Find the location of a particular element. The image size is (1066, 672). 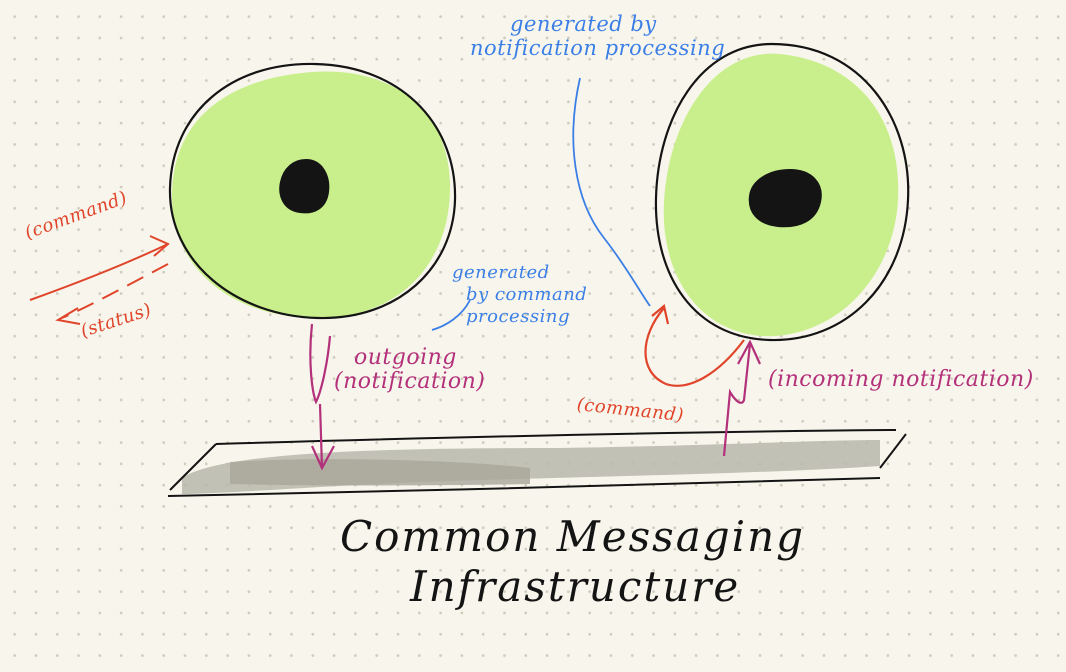

outgoing-notification-label: outgoing (notification) is located at coordinates (409, 370).